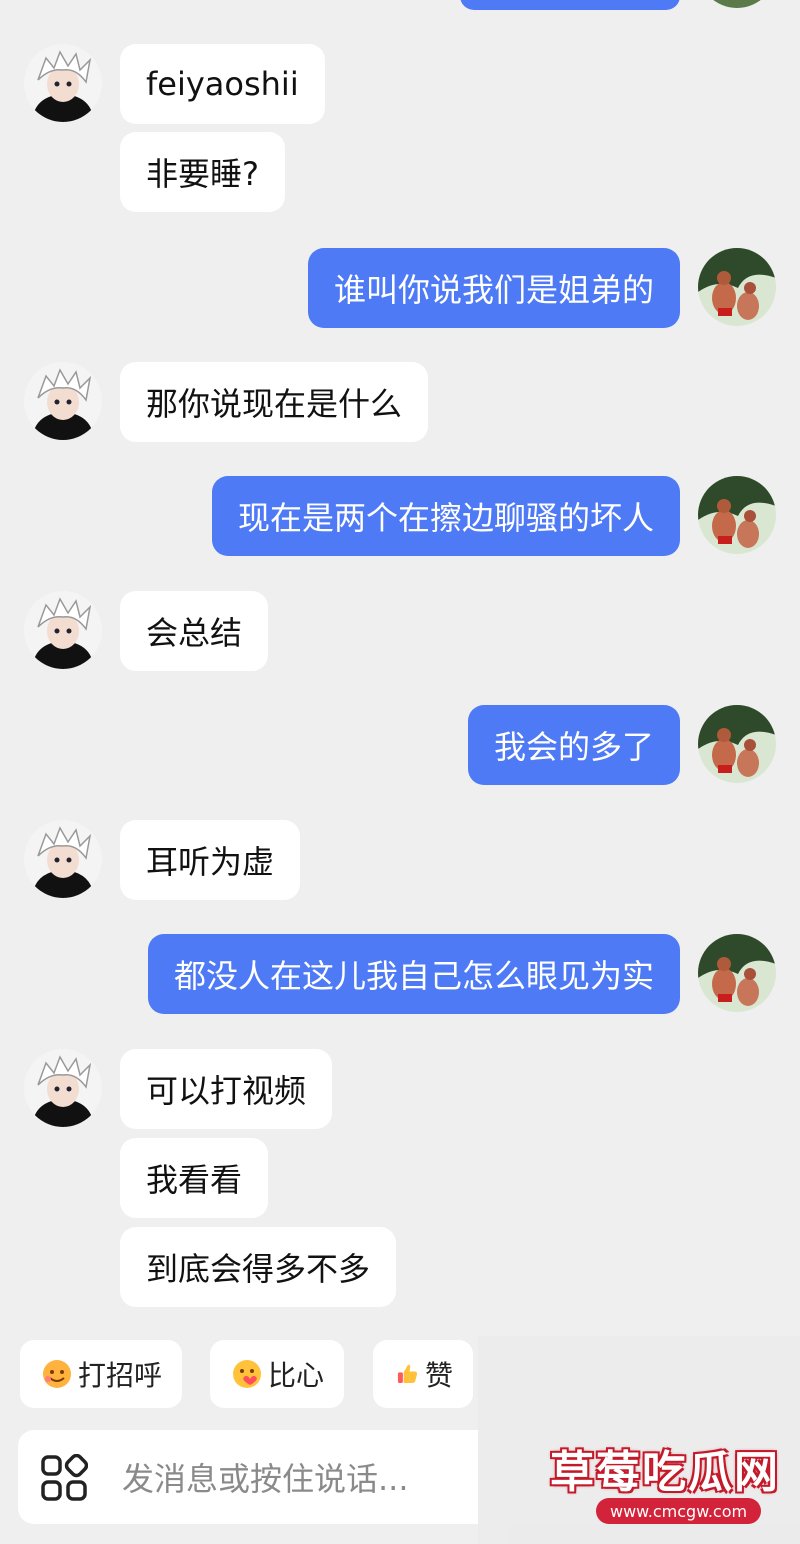 This screenshot has height=1544, width=800. Describe the element at coordinates (64, 1478) in the screenshot. I see `apps-grid-icon` at that location.